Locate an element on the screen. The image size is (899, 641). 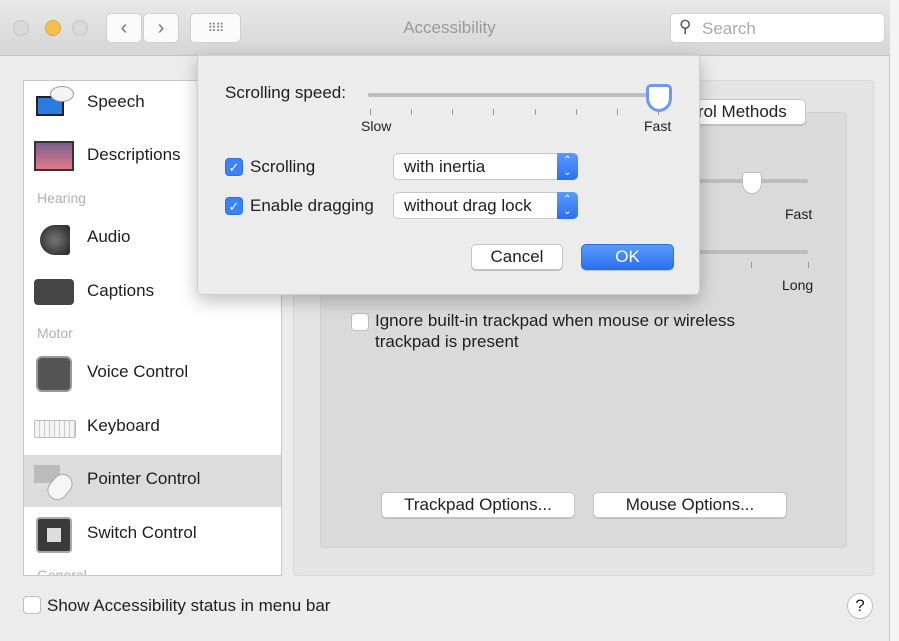
speaker-icon is located at coordinates (54, 239).